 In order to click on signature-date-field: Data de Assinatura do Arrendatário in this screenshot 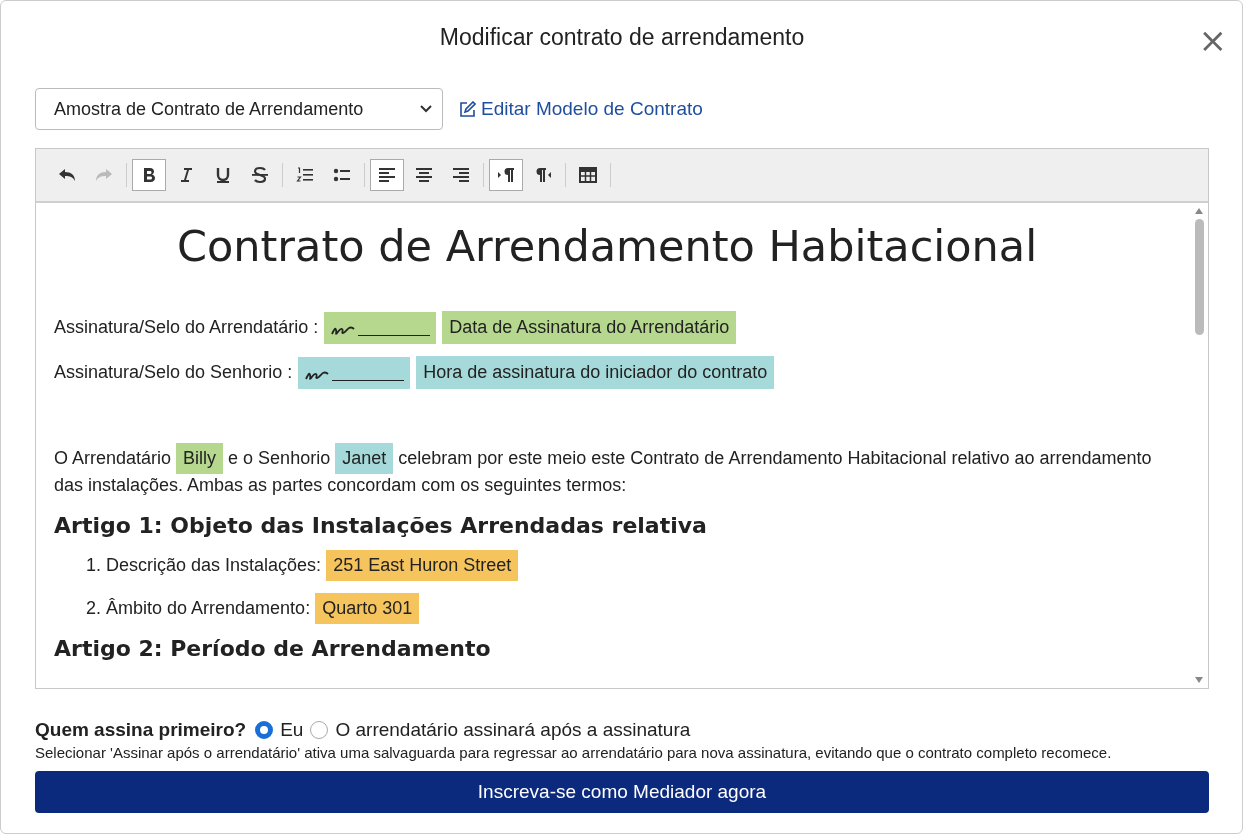, I will do `click(589, 327)`.